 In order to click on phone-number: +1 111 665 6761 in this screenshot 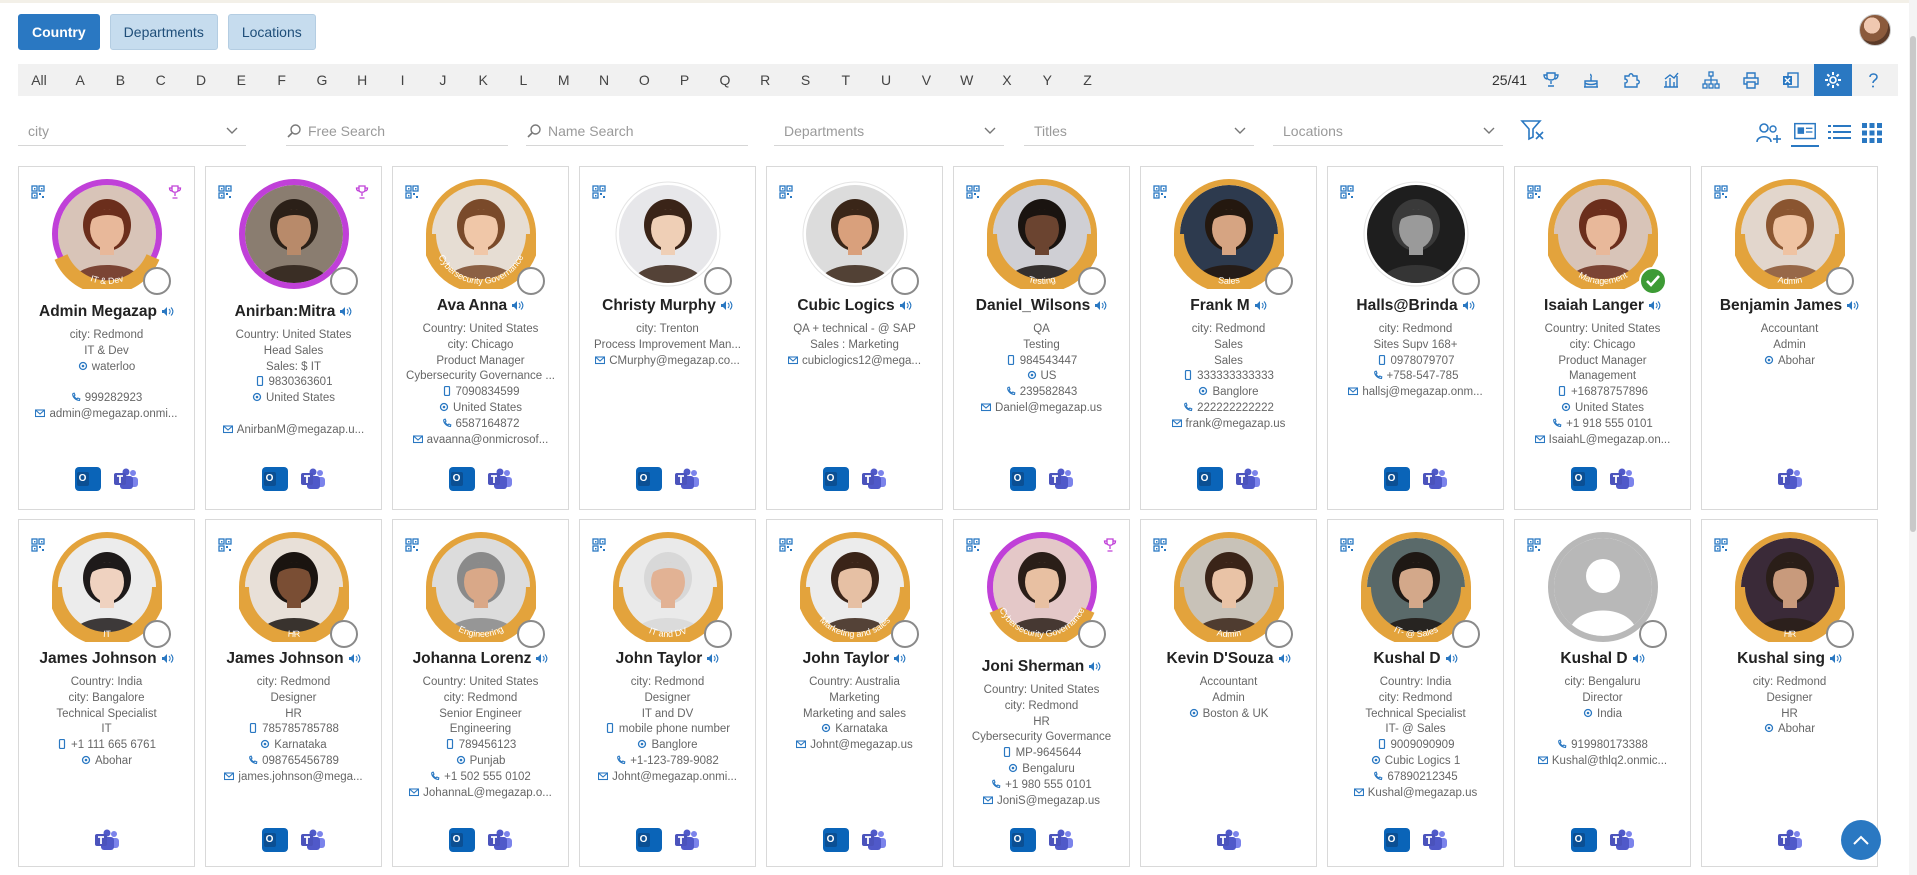, I will do `click(106, 746)`.